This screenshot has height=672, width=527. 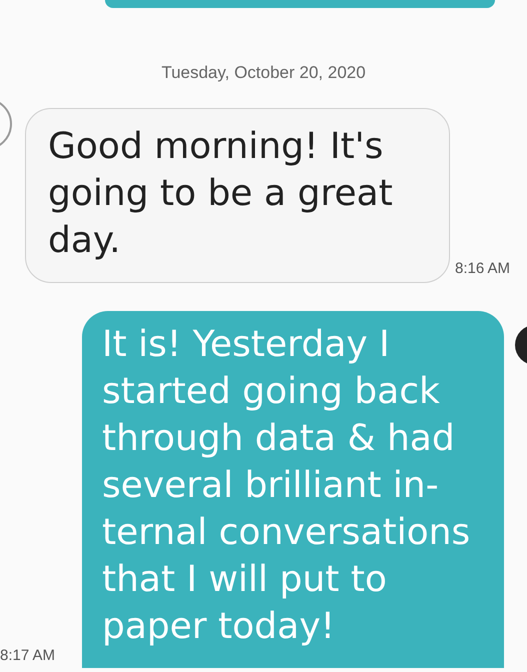 I want to click on timestamp: 8:16 AM, so click(x=482, y=269).